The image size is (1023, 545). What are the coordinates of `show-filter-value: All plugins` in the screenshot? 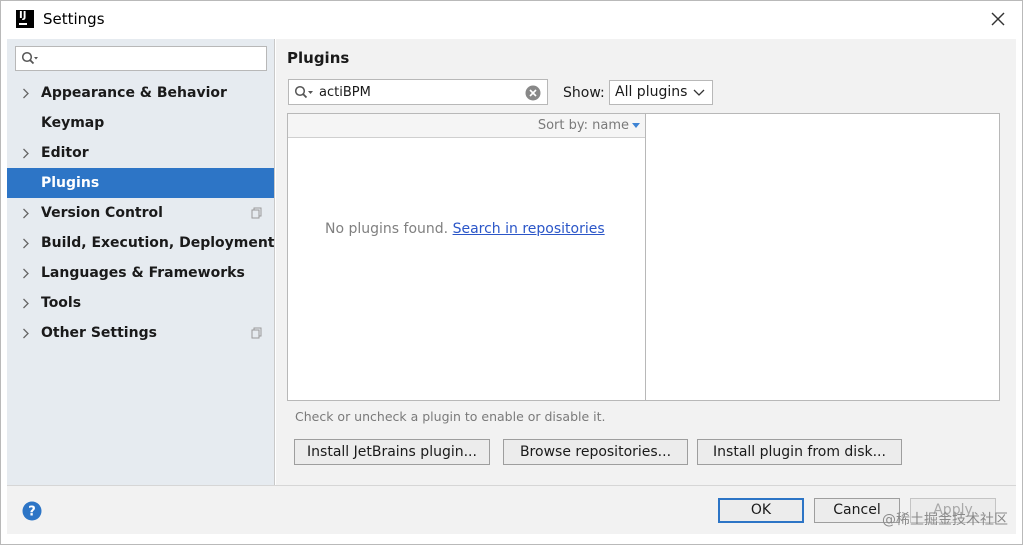 It's located at (651, 92).